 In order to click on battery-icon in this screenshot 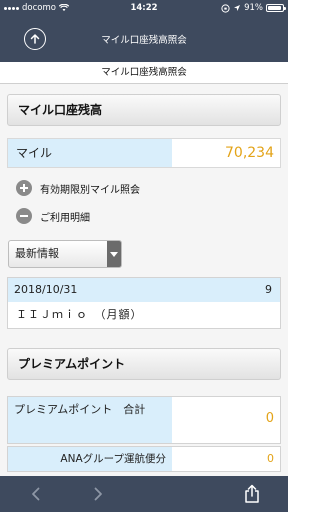, I will do `click(276, 8)`.